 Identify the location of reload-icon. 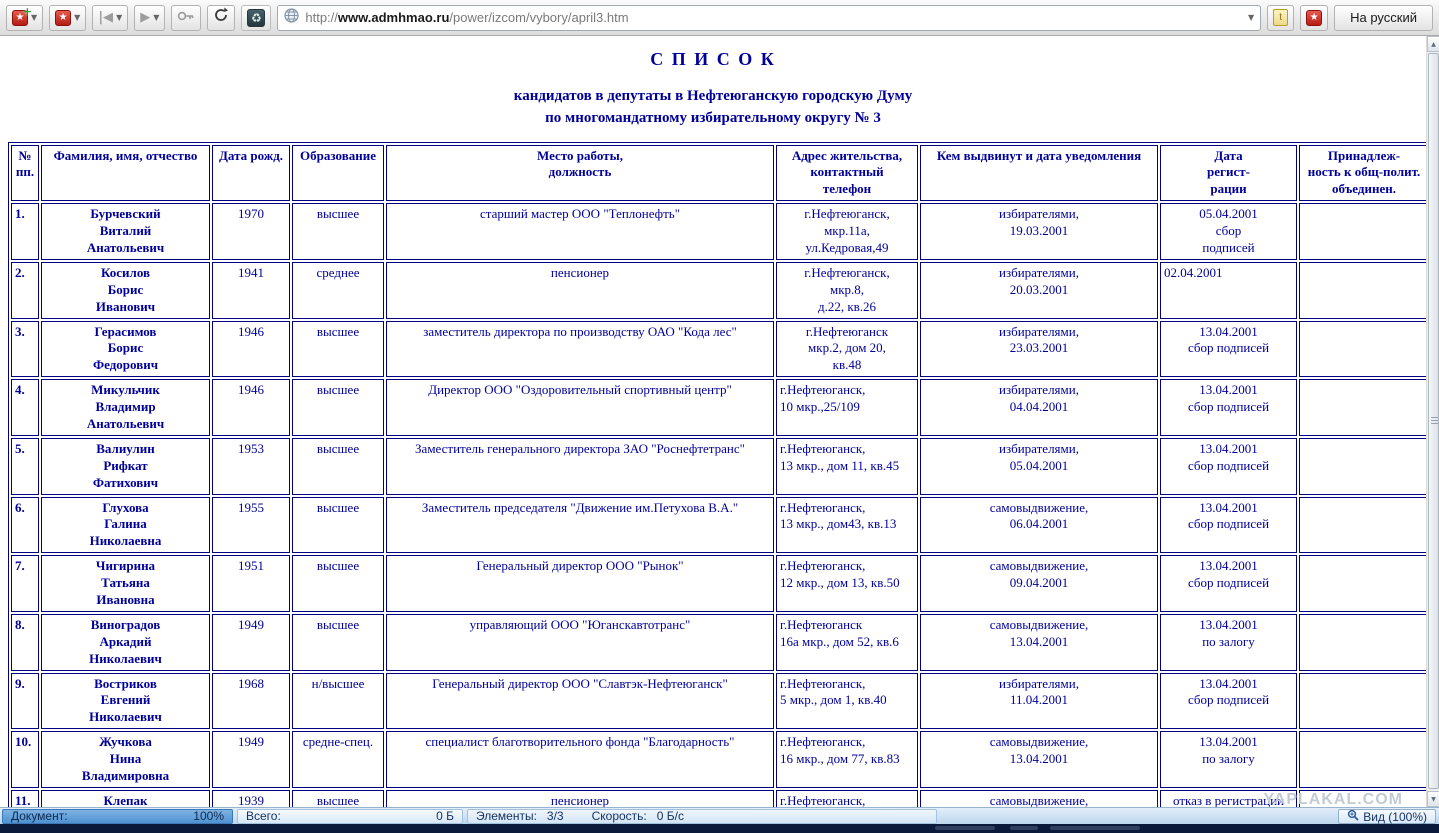
(221, 17).